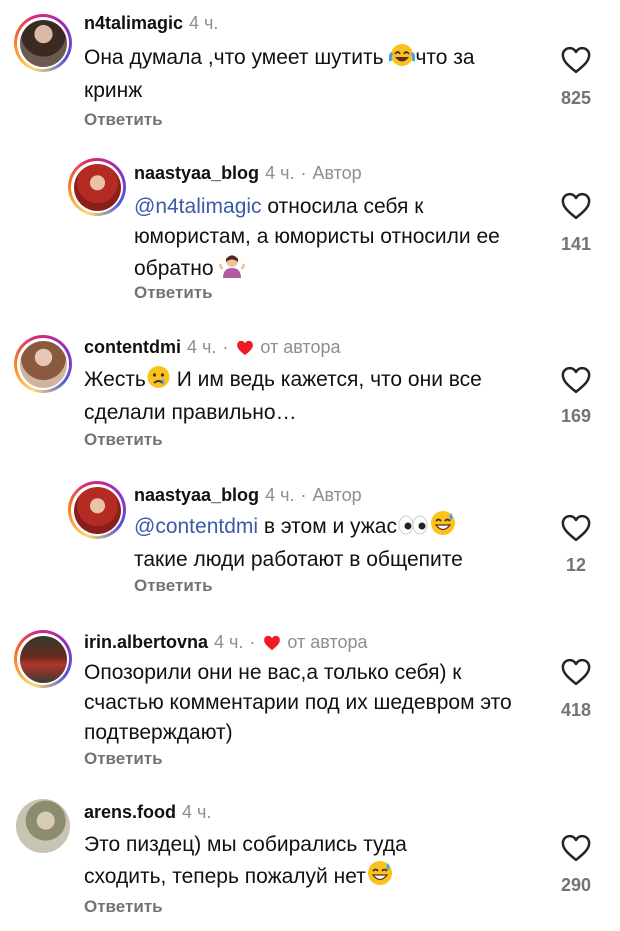  What do you see at coordinates (576, 565) in the screenshot?
I see `like-count: 12` at bounding box center [576, 565].